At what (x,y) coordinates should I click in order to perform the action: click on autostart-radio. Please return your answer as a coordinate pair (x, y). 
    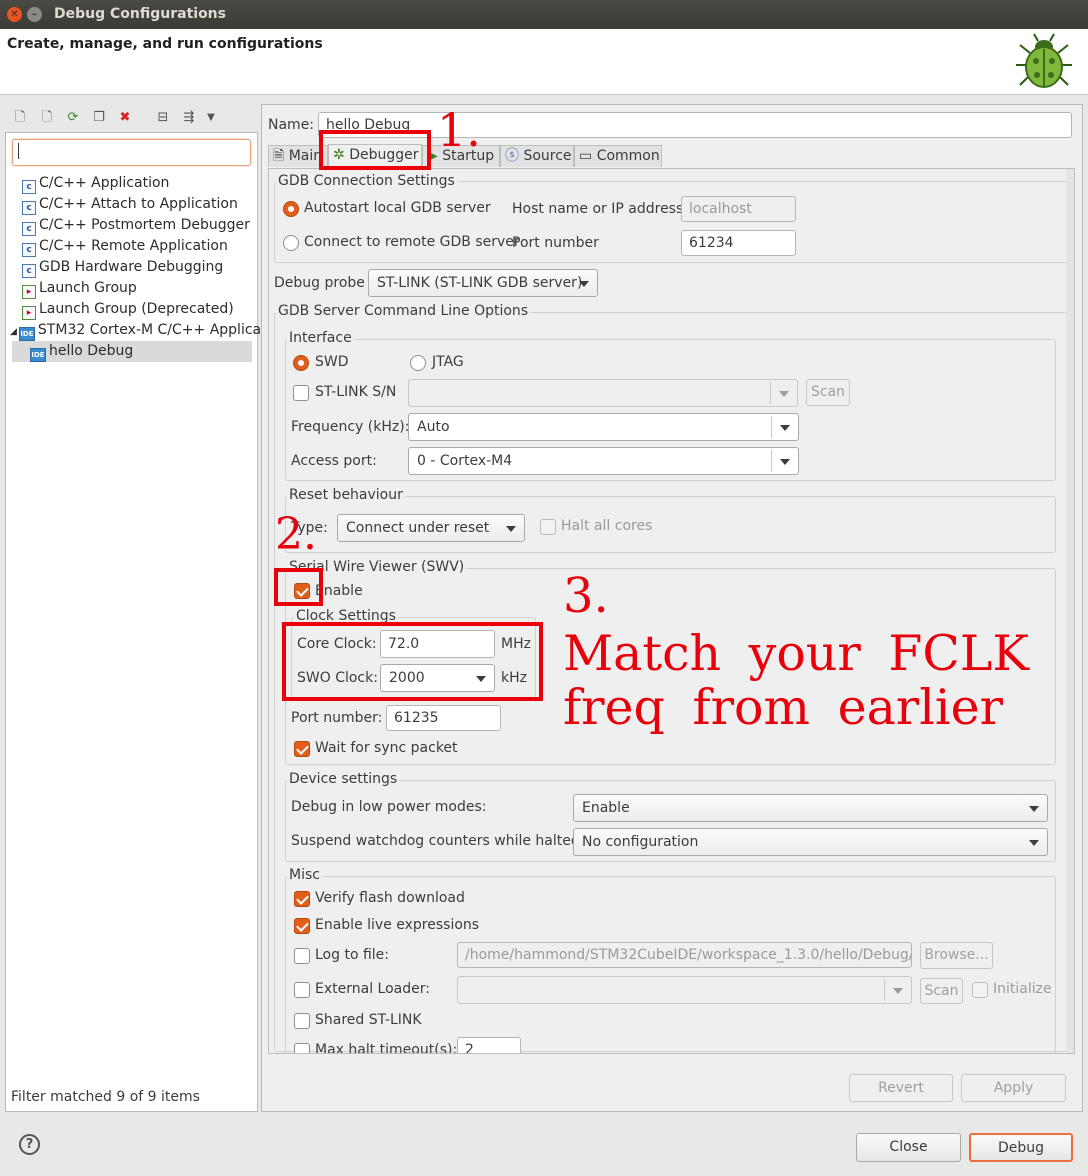
    Looking at the image, I should click on (291, 209).